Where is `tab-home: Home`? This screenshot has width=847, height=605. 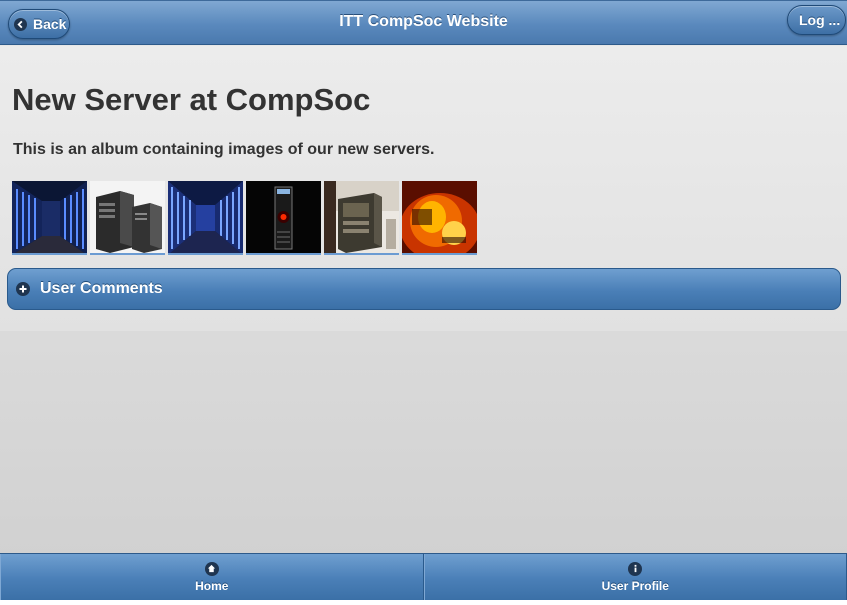 tab-home: Home is located at coordinates (212, 577).